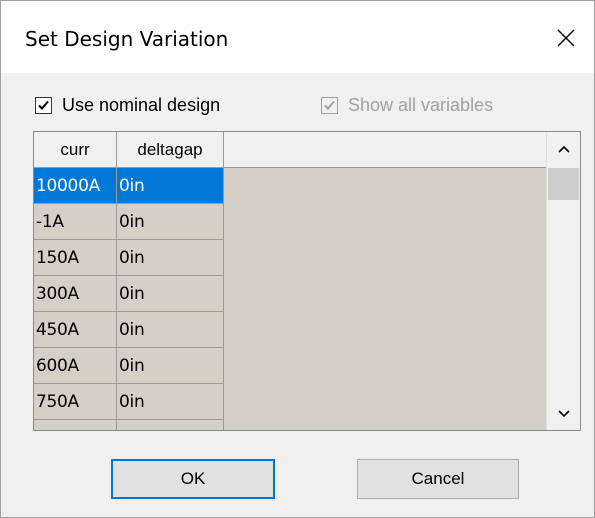  Describe the element at coordinates (75, 330) in the screenshot. I see `cell-curr: 450A` at that location.